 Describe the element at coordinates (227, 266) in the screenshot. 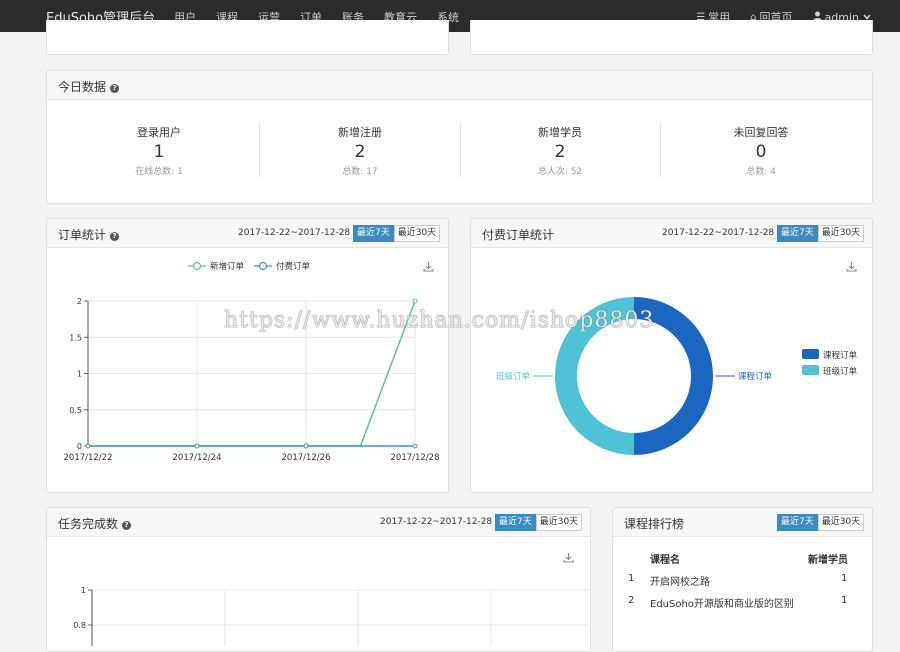

I see `legend-label: 新增订单` at that location.